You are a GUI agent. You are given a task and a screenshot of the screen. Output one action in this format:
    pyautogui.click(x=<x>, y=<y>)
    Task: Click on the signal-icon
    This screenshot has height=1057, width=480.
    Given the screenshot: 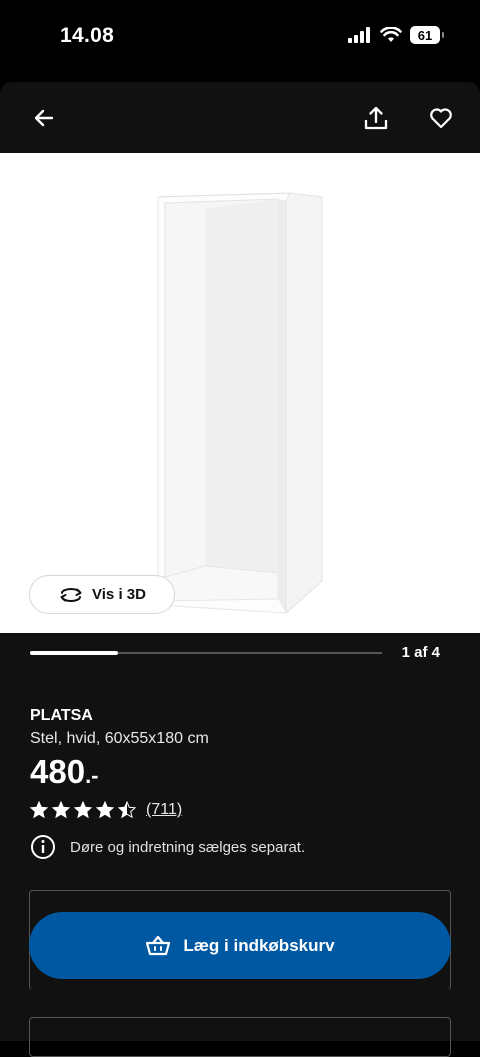 What is the action you would take?
    pyautogui.click(x=359, y=35)
    